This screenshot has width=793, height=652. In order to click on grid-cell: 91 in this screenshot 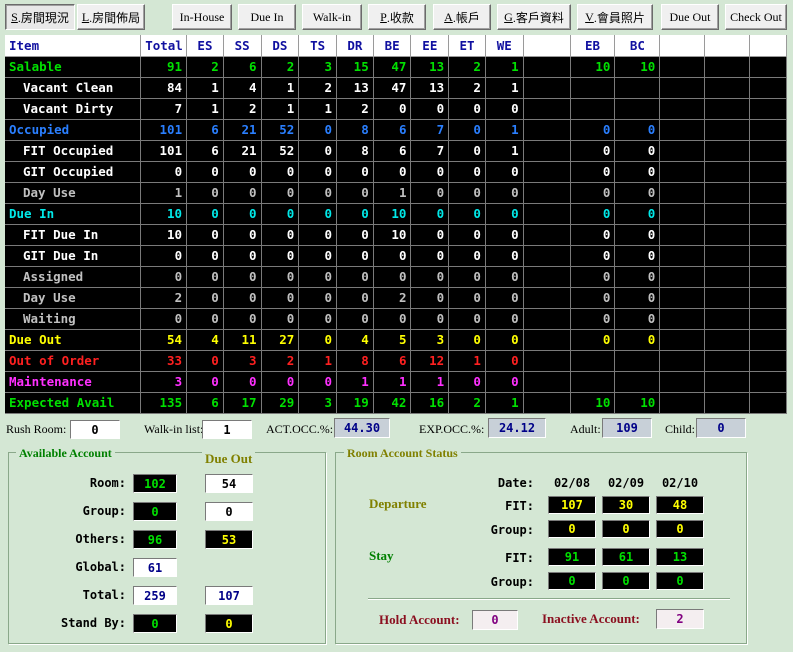, I will do `click(164, 67)`.